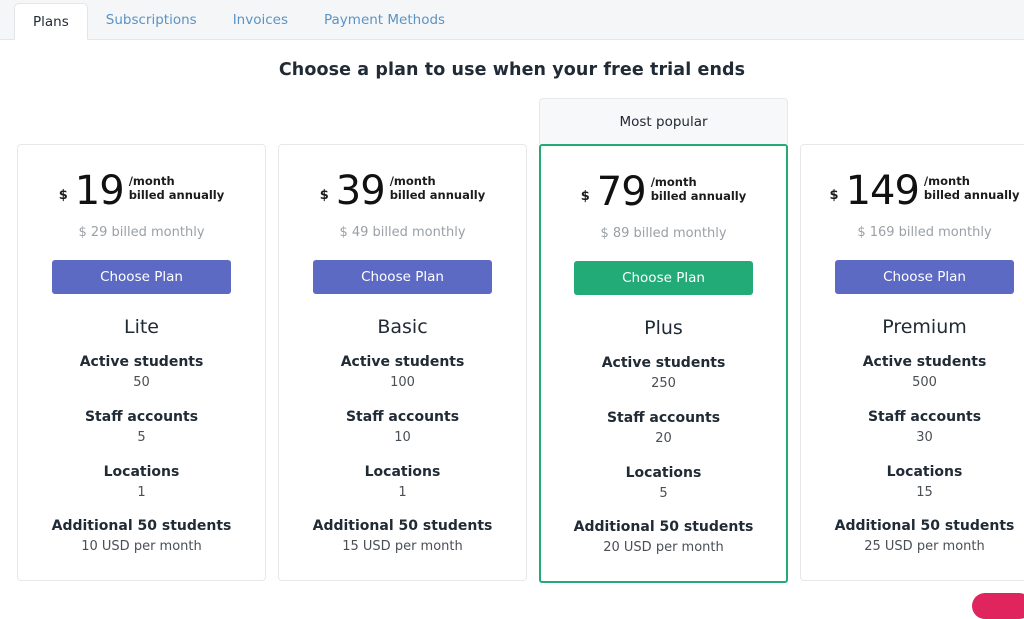 This screenshot has width=1024, height=619. What do you see at coordinates (402, 277) in the screenshot?
I see `choose-plan-button-basic: Choose Plan` at bounding box center [402, 277].